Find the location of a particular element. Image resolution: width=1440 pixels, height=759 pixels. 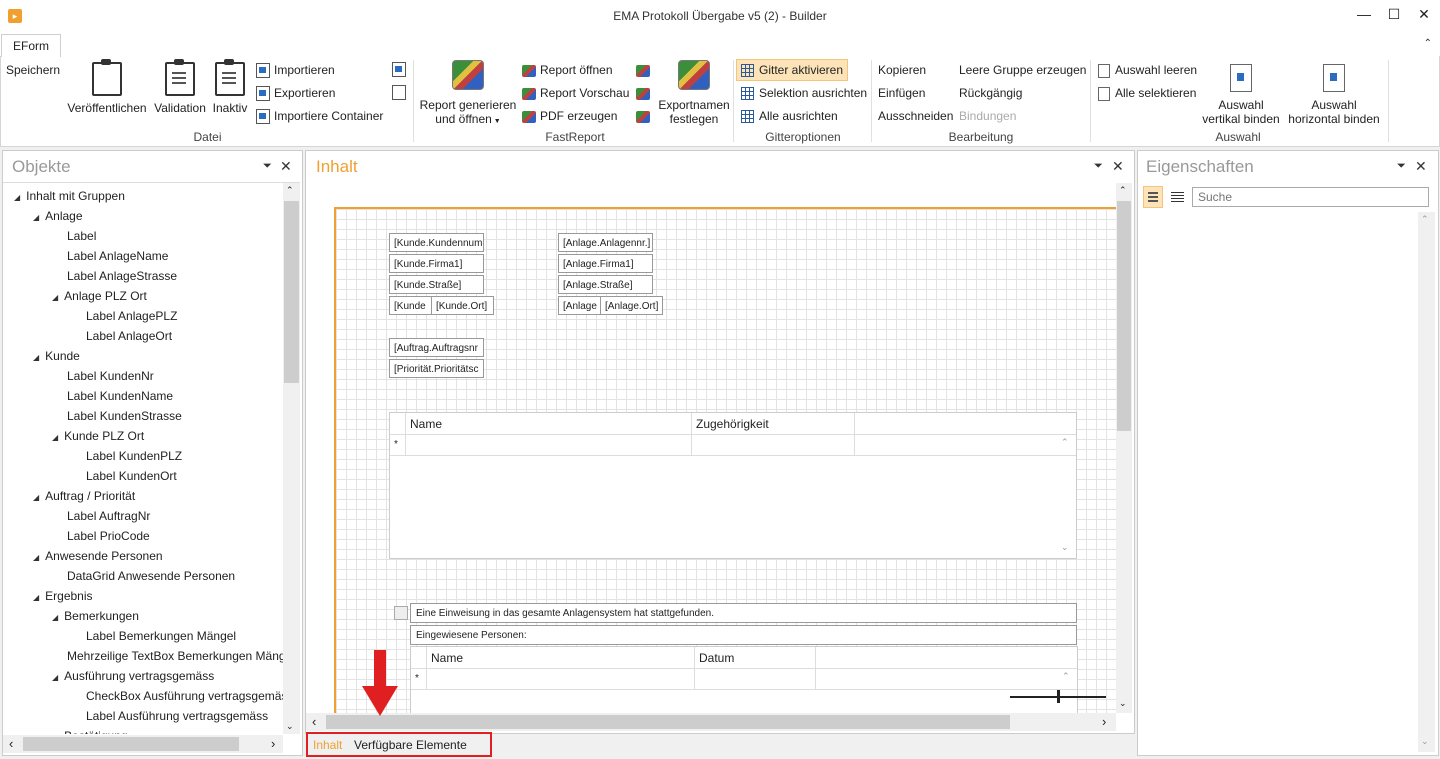

close-button: ✕ is located at coordinates (1424, 14).